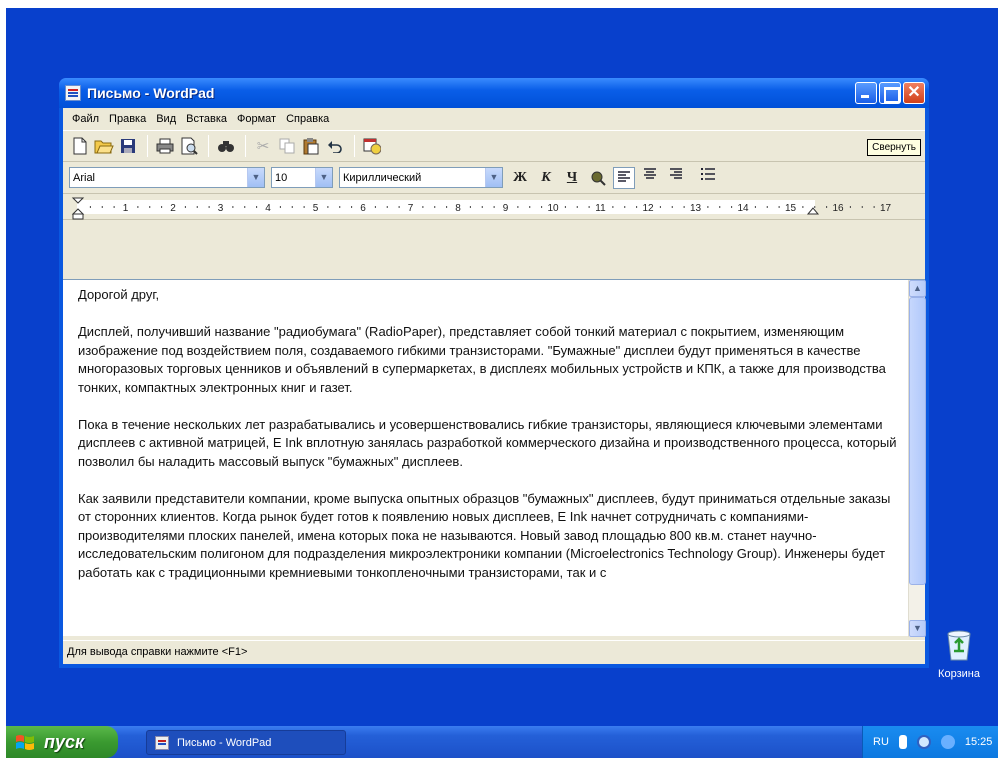 The width and height of the screenshot is (998, 758). Describe the element at coordinates (363, 208) in the screenshot. I see `ruler-number: 6` at that location.